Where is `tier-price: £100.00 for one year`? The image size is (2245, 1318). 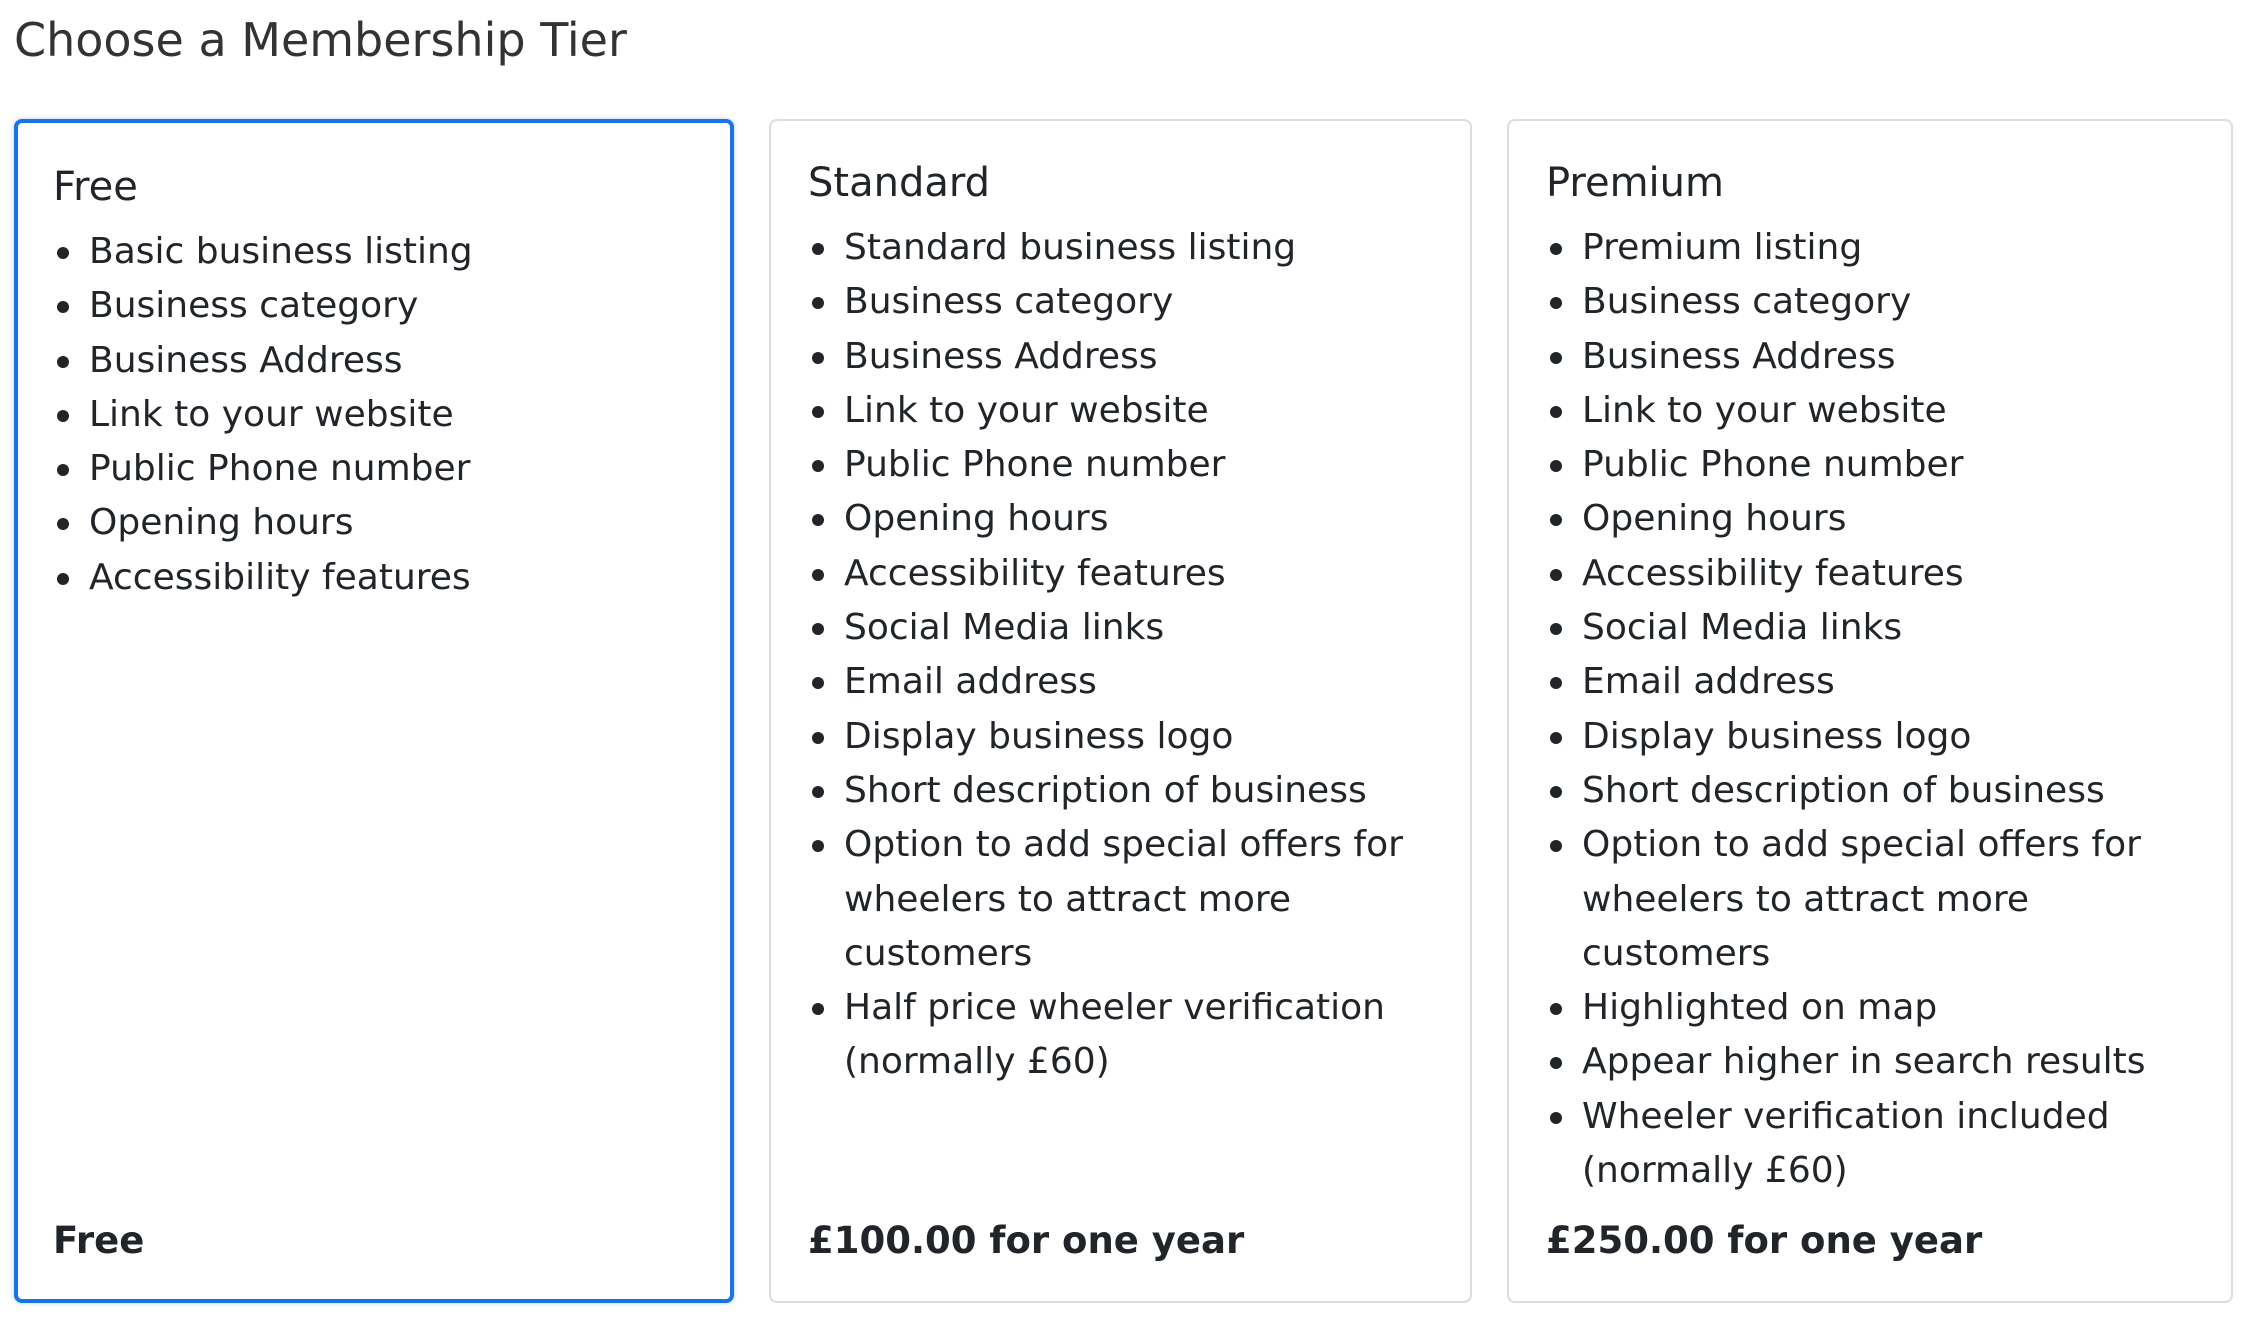 tier-price: £100.00 for one year is located at coordinates (1026, 1240).